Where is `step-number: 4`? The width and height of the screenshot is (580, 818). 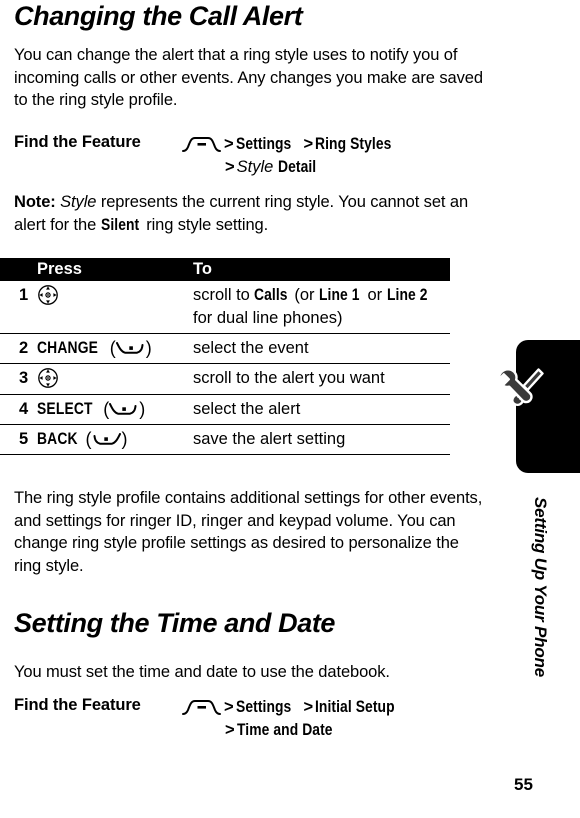
step-number: 4 is located at coordinates (24, 409).